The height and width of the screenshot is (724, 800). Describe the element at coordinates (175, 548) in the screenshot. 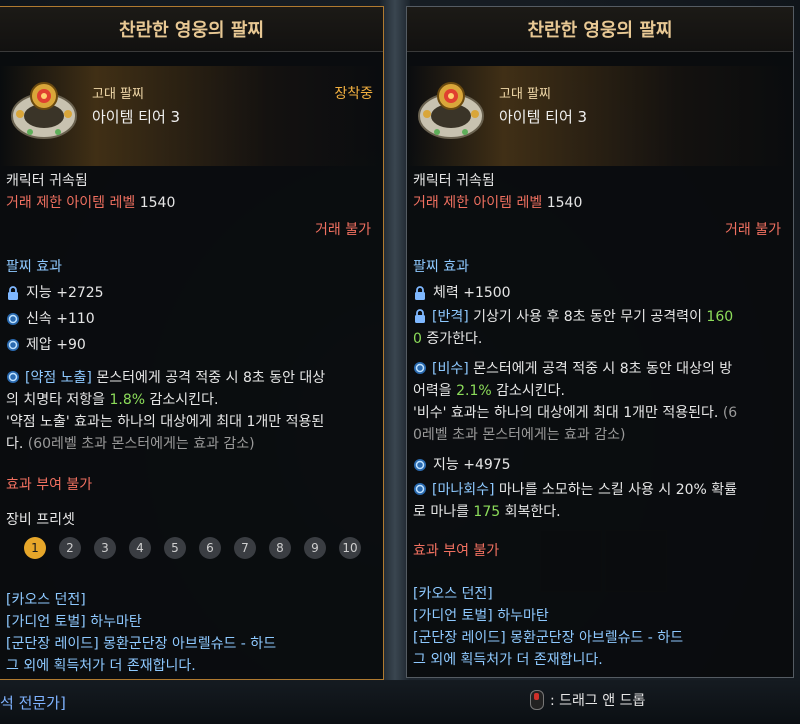

I see `preset-button: 5` at that location.